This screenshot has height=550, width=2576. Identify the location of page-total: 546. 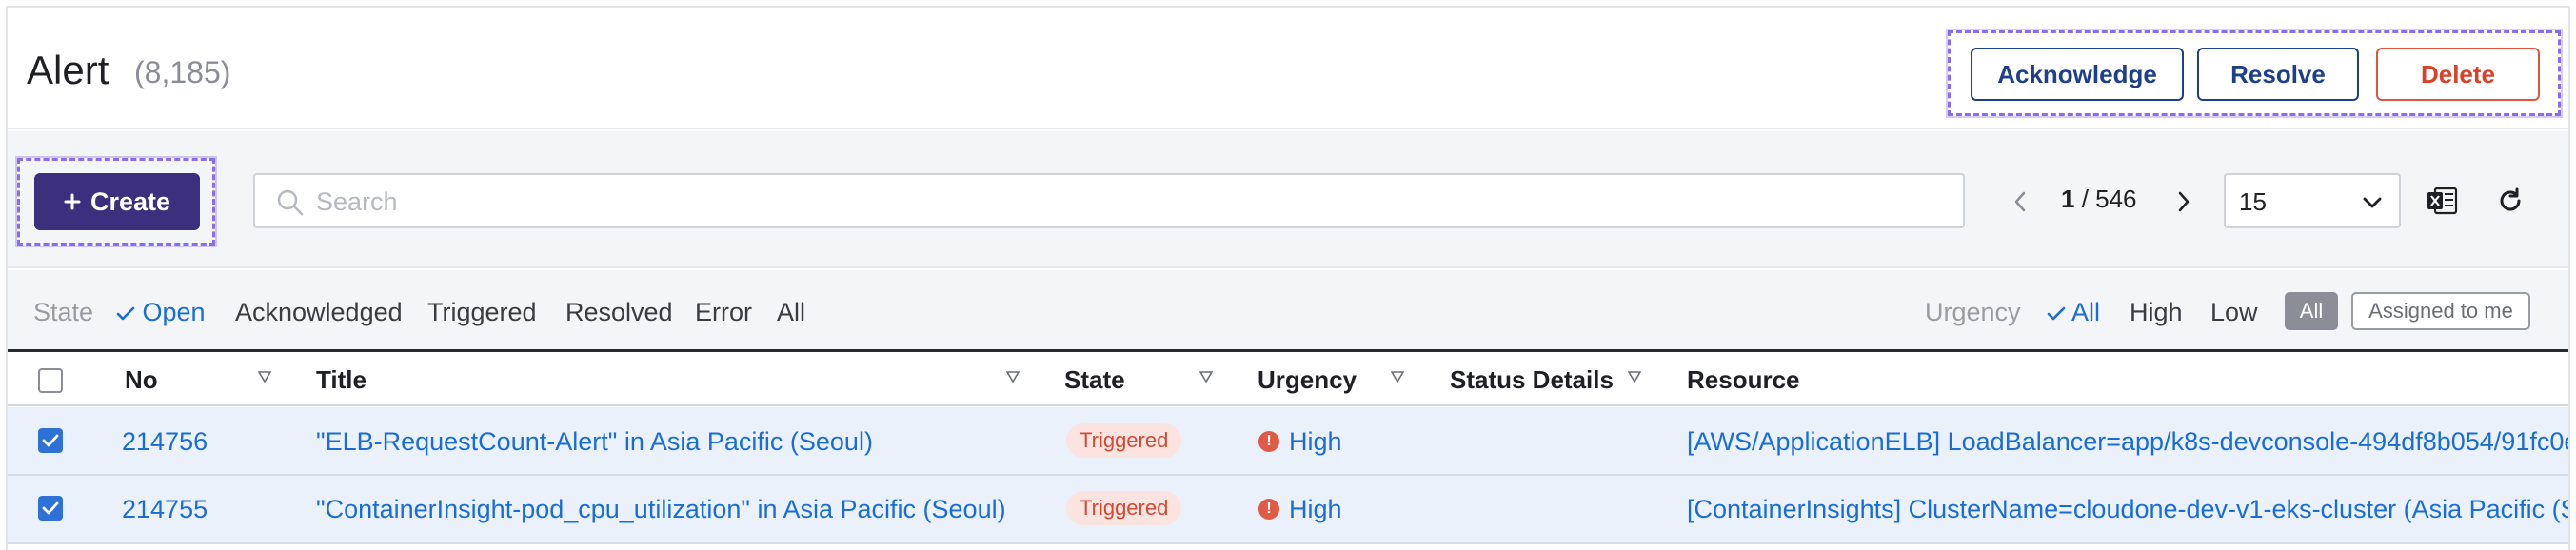
(2116, 199).